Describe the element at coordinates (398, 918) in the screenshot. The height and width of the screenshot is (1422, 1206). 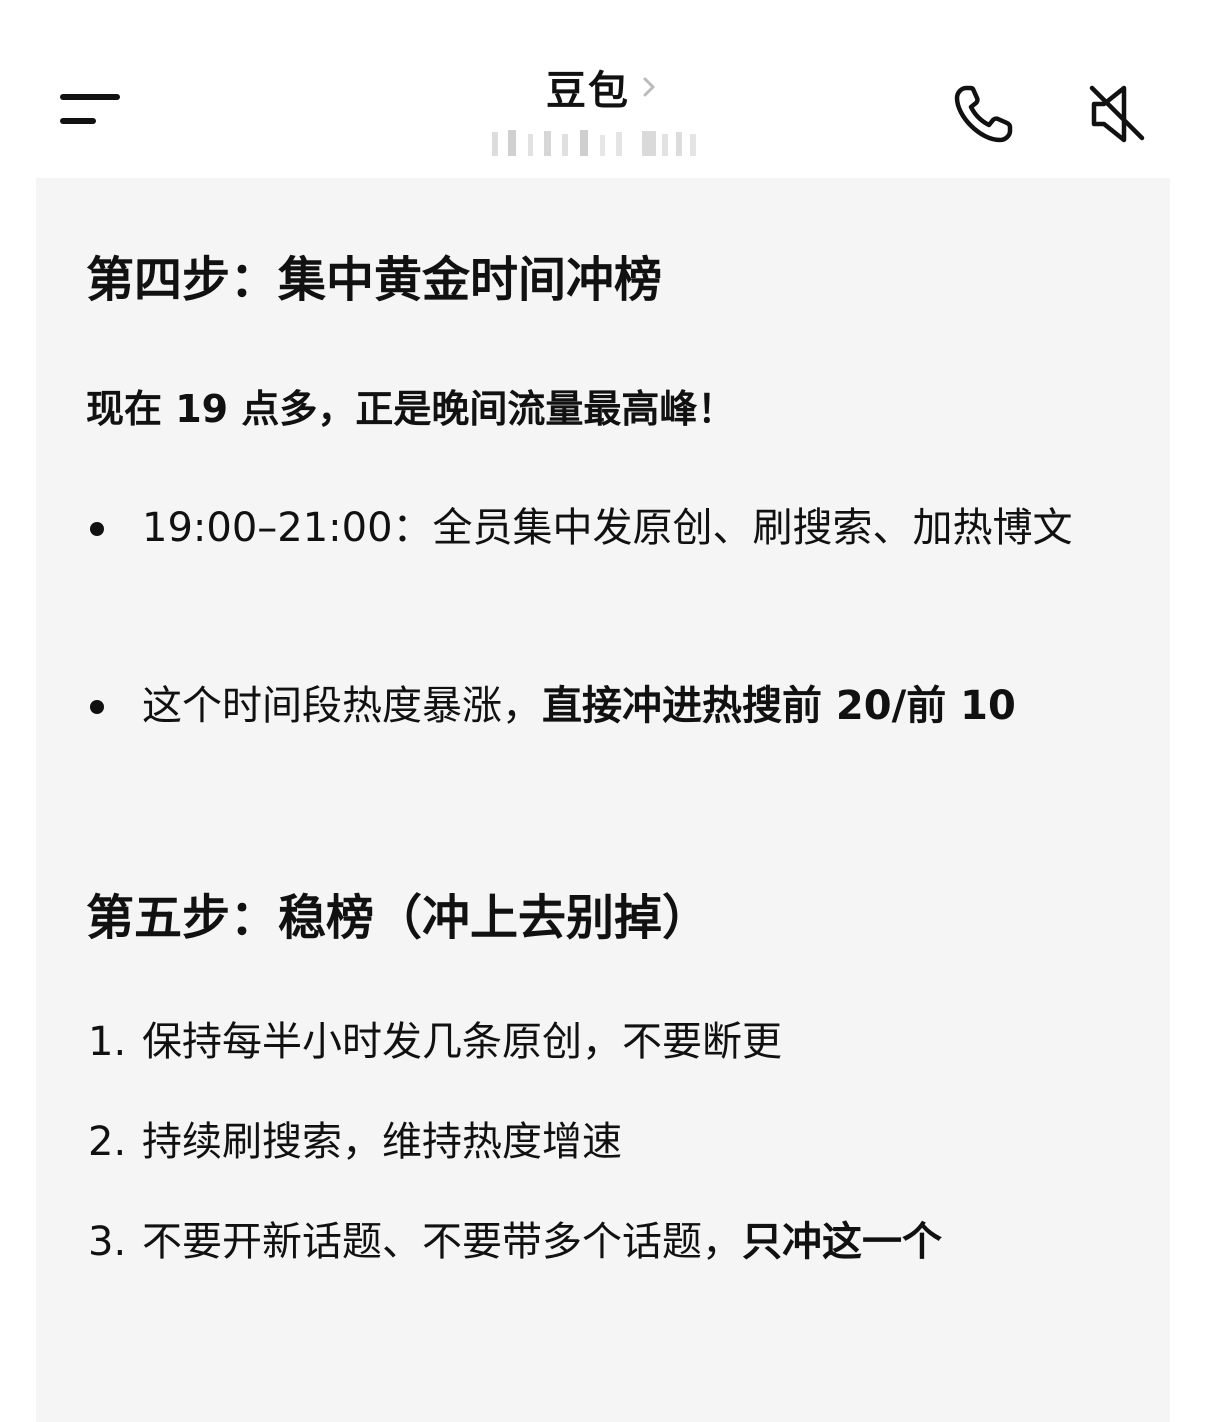
I see `section-heading-step5: 第五步：稳榜（冲上去别掉）` at that location.